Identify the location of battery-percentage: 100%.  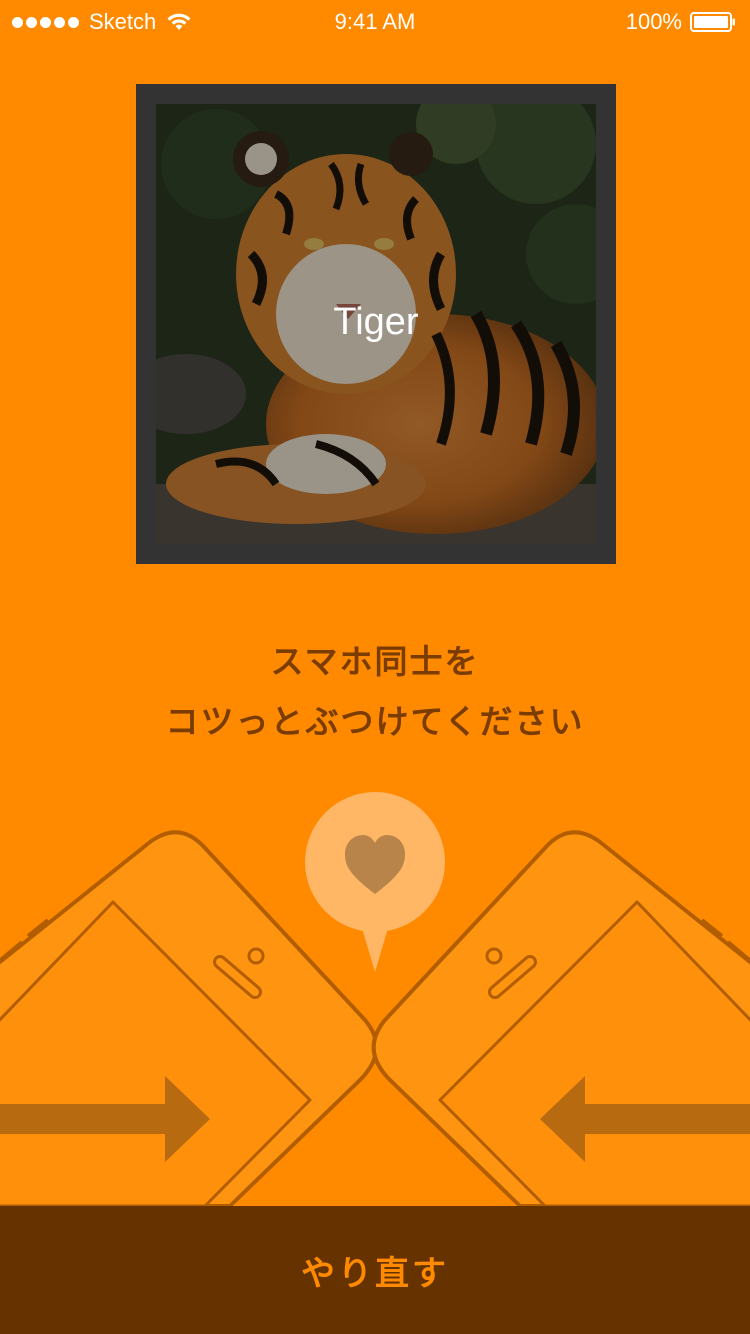
(653, 21).